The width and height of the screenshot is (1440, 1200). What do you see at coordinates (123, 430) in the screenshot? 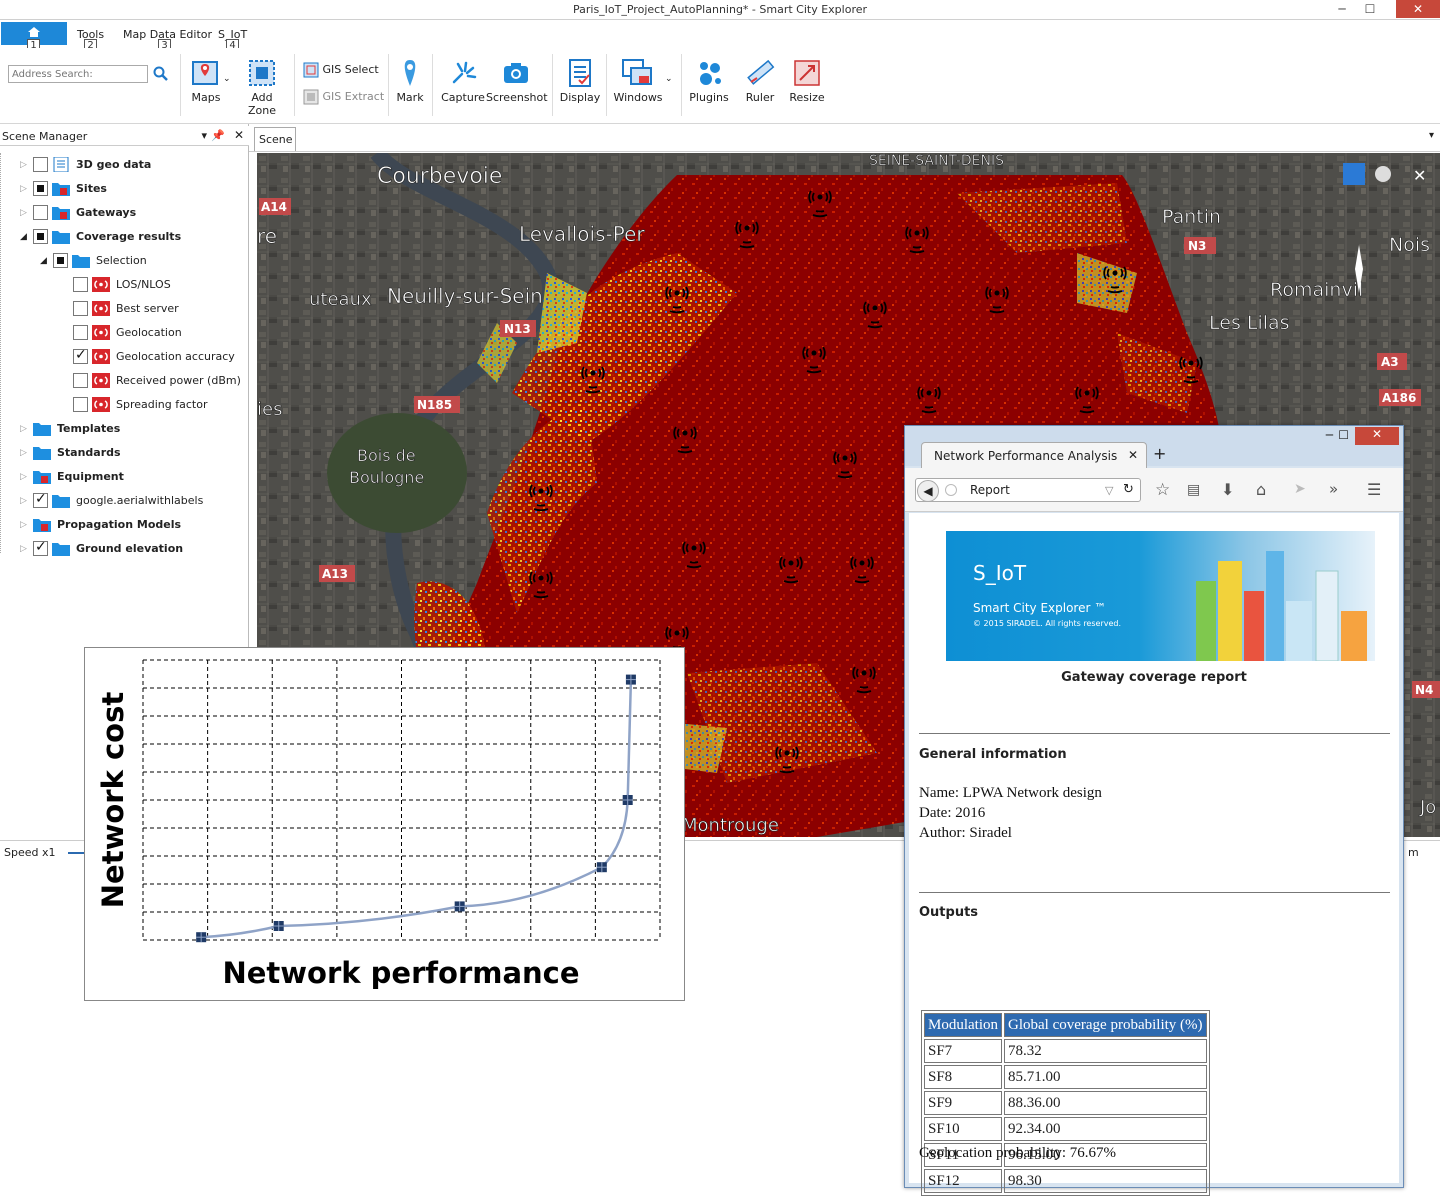
I see `tree-item: ▷ Templates` at bounding box center [123, 430].